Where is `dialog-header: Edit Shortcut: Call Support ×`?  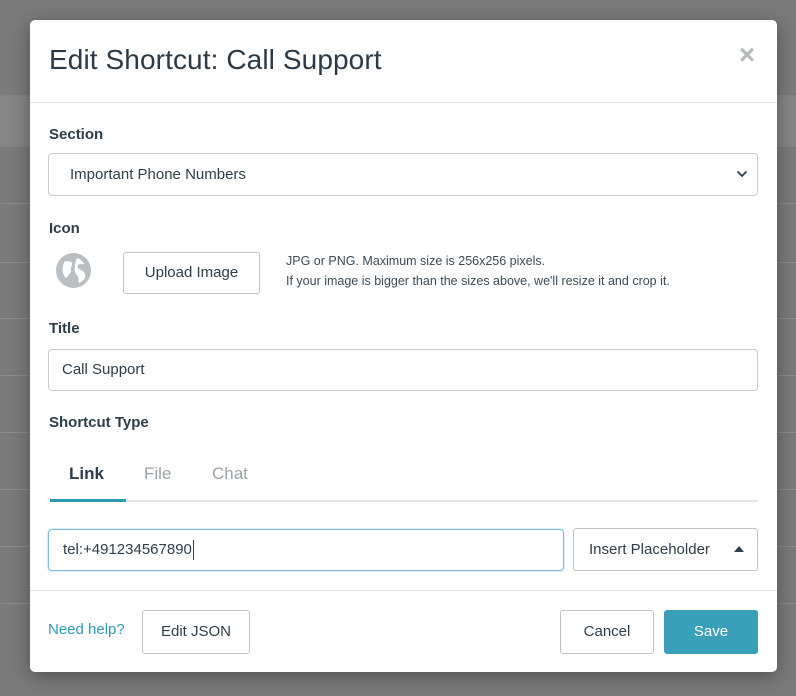
dialog-header: Edit Shortcut: Call Support × is located at coordinates (403, 61).